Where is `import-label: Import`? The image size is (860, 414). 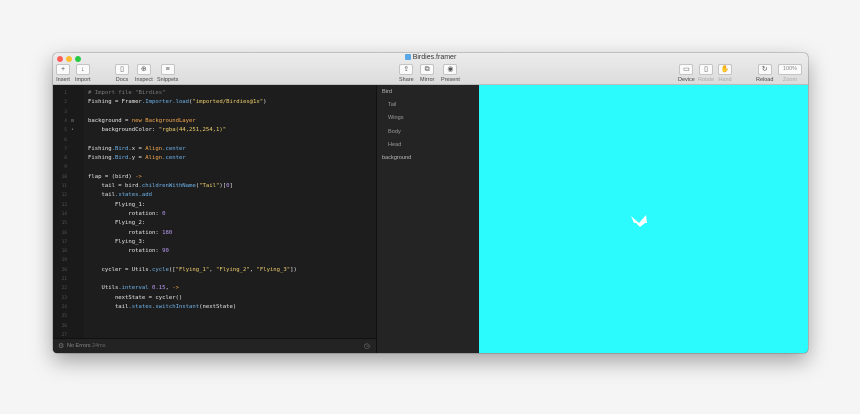 import-label: Import is located at coordinates (83, 80).